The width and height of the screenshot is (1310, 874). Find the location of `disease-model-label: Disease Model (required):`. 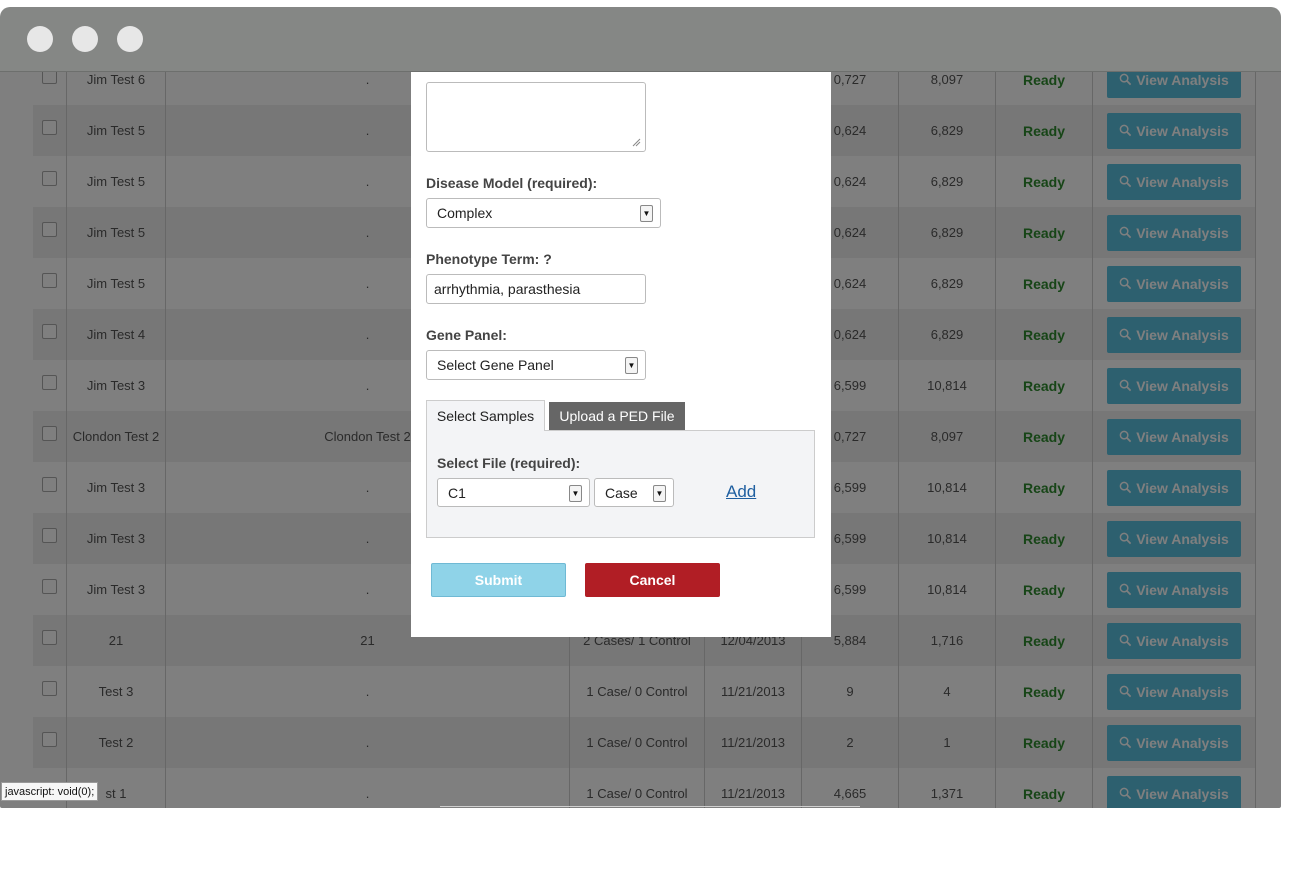

disease-model-label: Disease Model (required): is located at coordinates (512, 183).